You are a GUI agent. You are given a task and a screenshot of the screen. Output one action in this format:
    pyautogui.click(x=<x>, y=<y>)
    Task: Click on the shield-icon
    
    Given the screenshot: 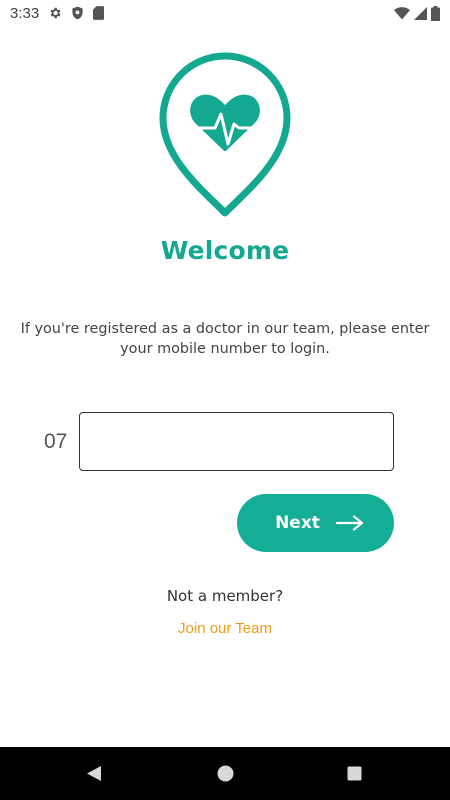 What is the action you would take?
    pyautogui.click(x=77, y=13)
    